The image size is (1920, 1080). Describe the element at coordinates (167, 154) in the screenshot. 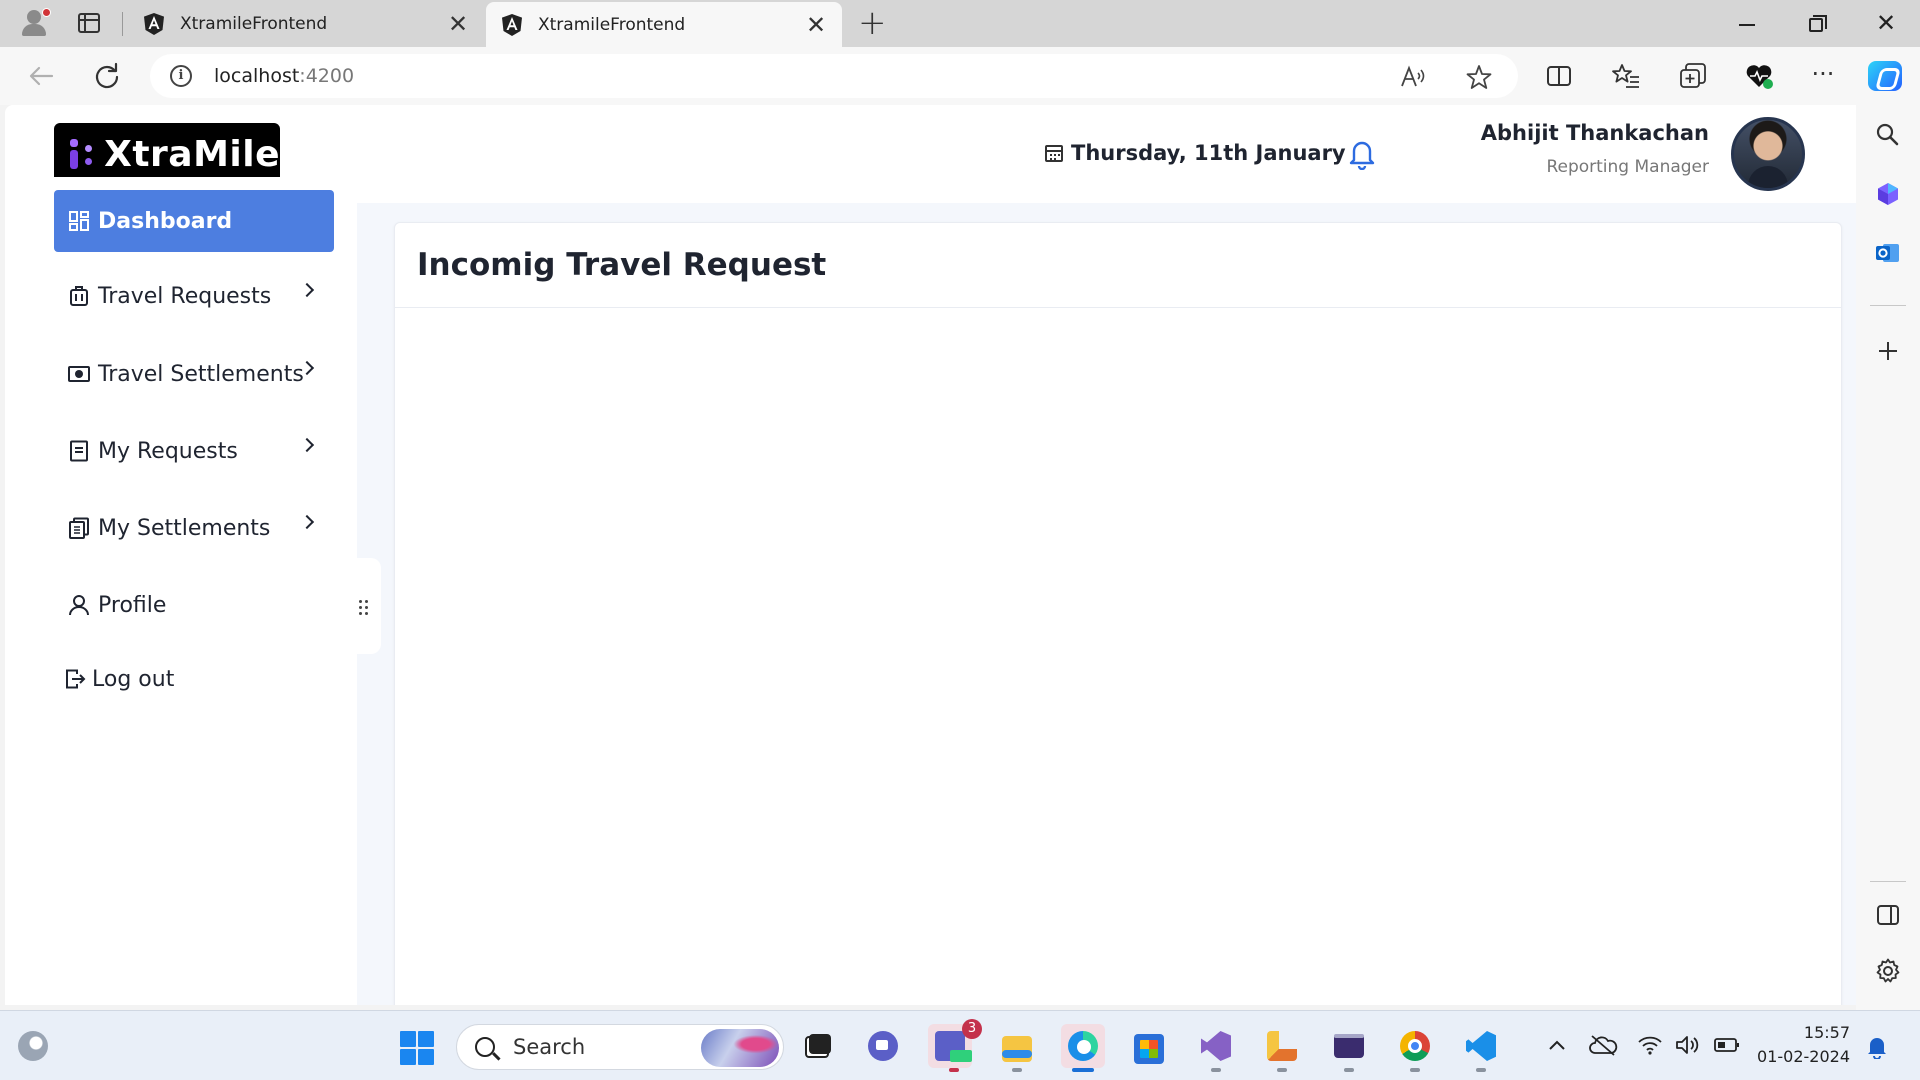

I see `xtramile-logo: XtraMile` at that location.